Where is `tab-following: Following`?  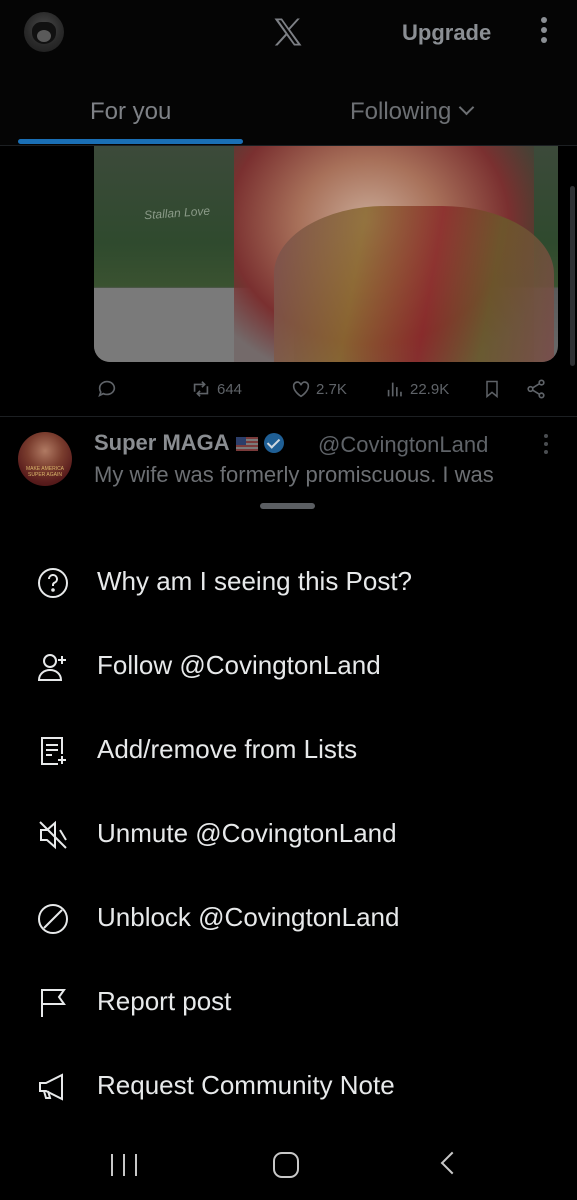 tab-following: Following is located at coordinates (412, 112).